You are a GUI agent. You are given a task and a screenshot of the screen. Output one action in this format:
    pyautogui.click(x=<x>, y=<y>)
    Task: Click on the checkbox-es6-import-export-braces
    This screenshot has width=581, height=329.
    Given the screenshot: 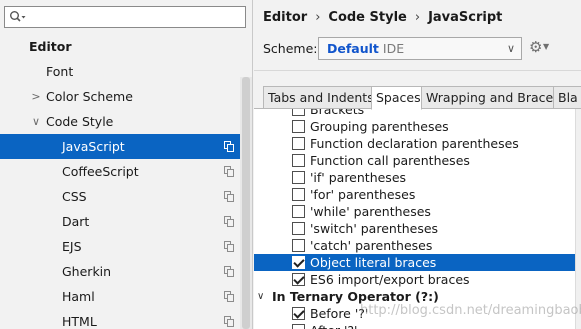 What is the action you would take?
    pyautogui.click(x=298, y=279)
    